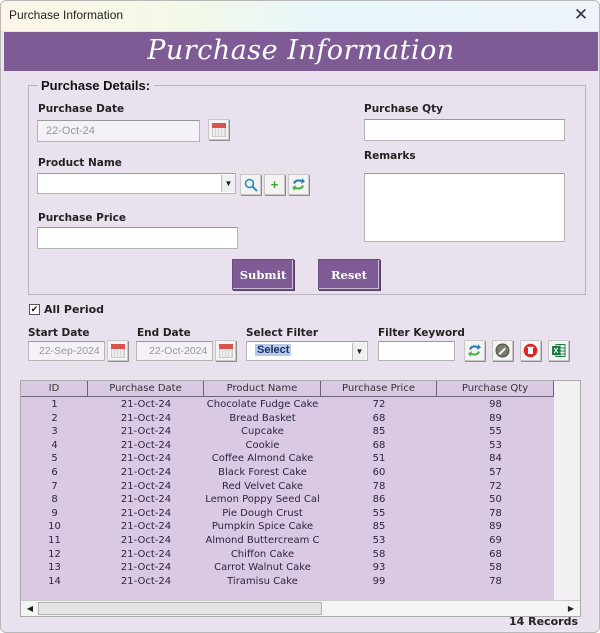 This screenshot has height=633, width=600. Describe the element at coordinates (262, 513) in the screenshot. I see `cell-product-name: Pie Dough Crust` at that location.